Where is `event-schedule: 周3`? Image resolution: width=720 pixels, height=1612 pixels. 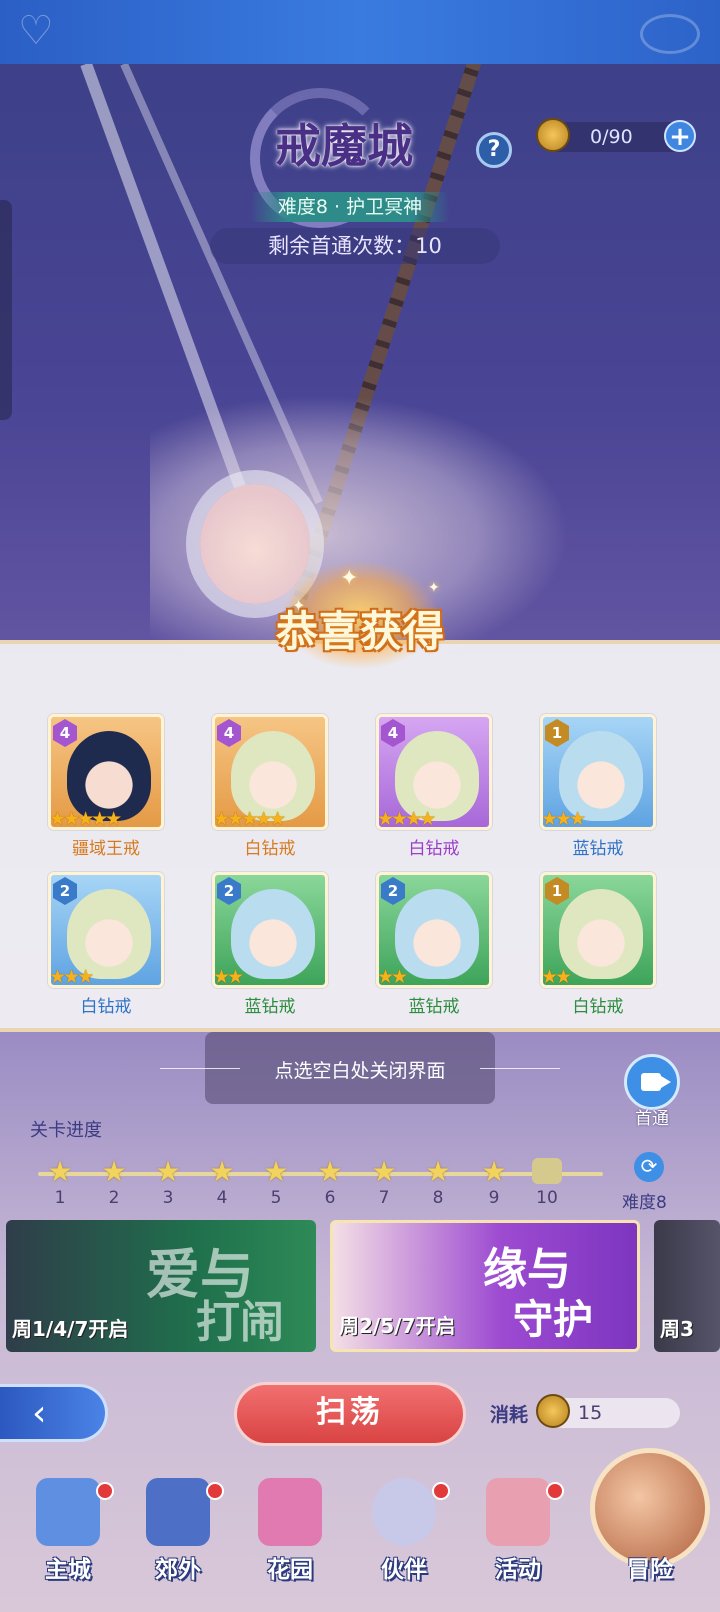
event-schedule: 周3 is located at coordinates (677, 1329).